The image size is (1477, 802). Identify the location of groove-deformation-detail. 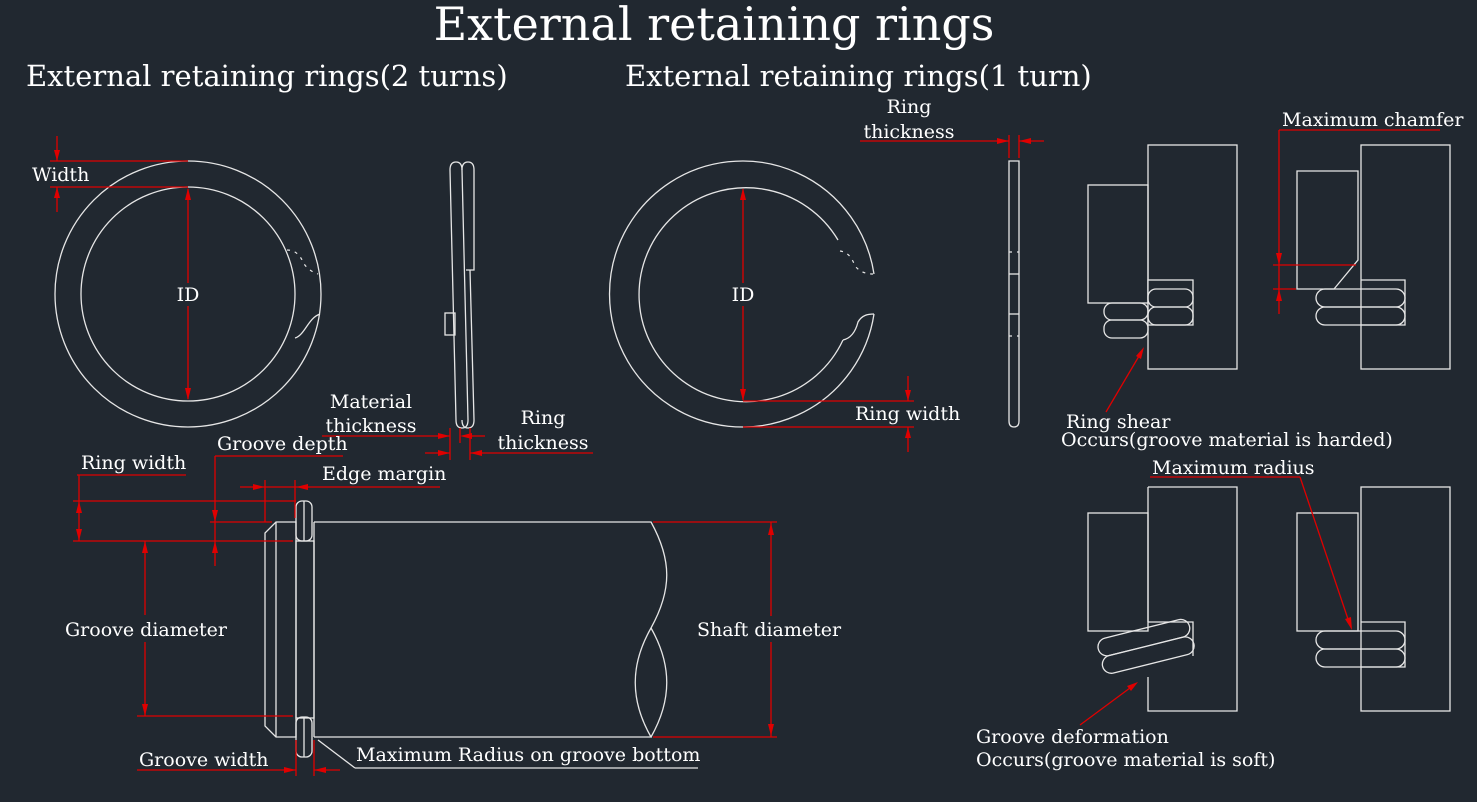
(1158, 606).